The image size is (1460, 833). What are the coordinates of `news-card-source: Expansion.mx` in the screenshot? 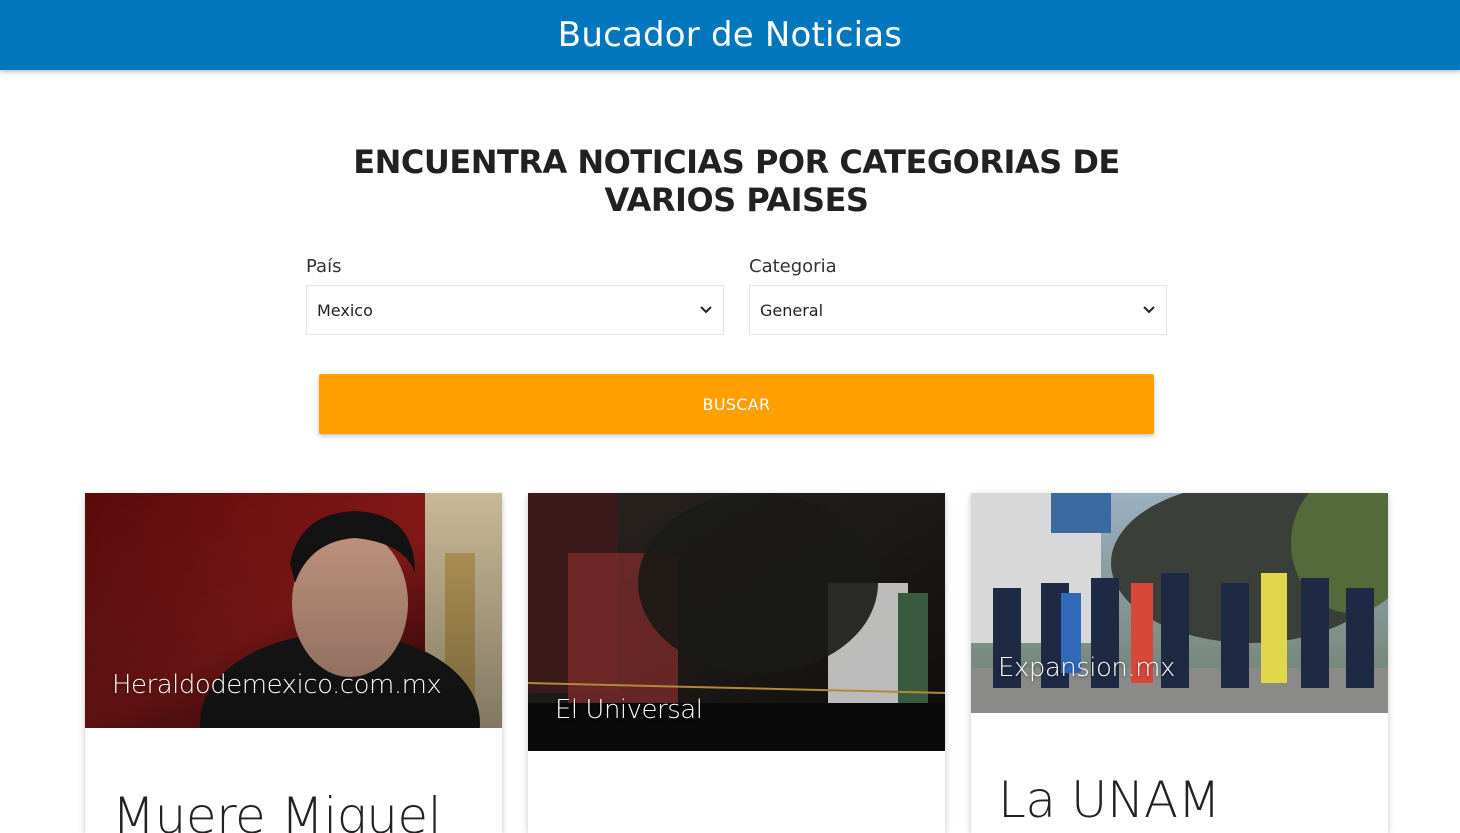 It's located at (1086, 668).